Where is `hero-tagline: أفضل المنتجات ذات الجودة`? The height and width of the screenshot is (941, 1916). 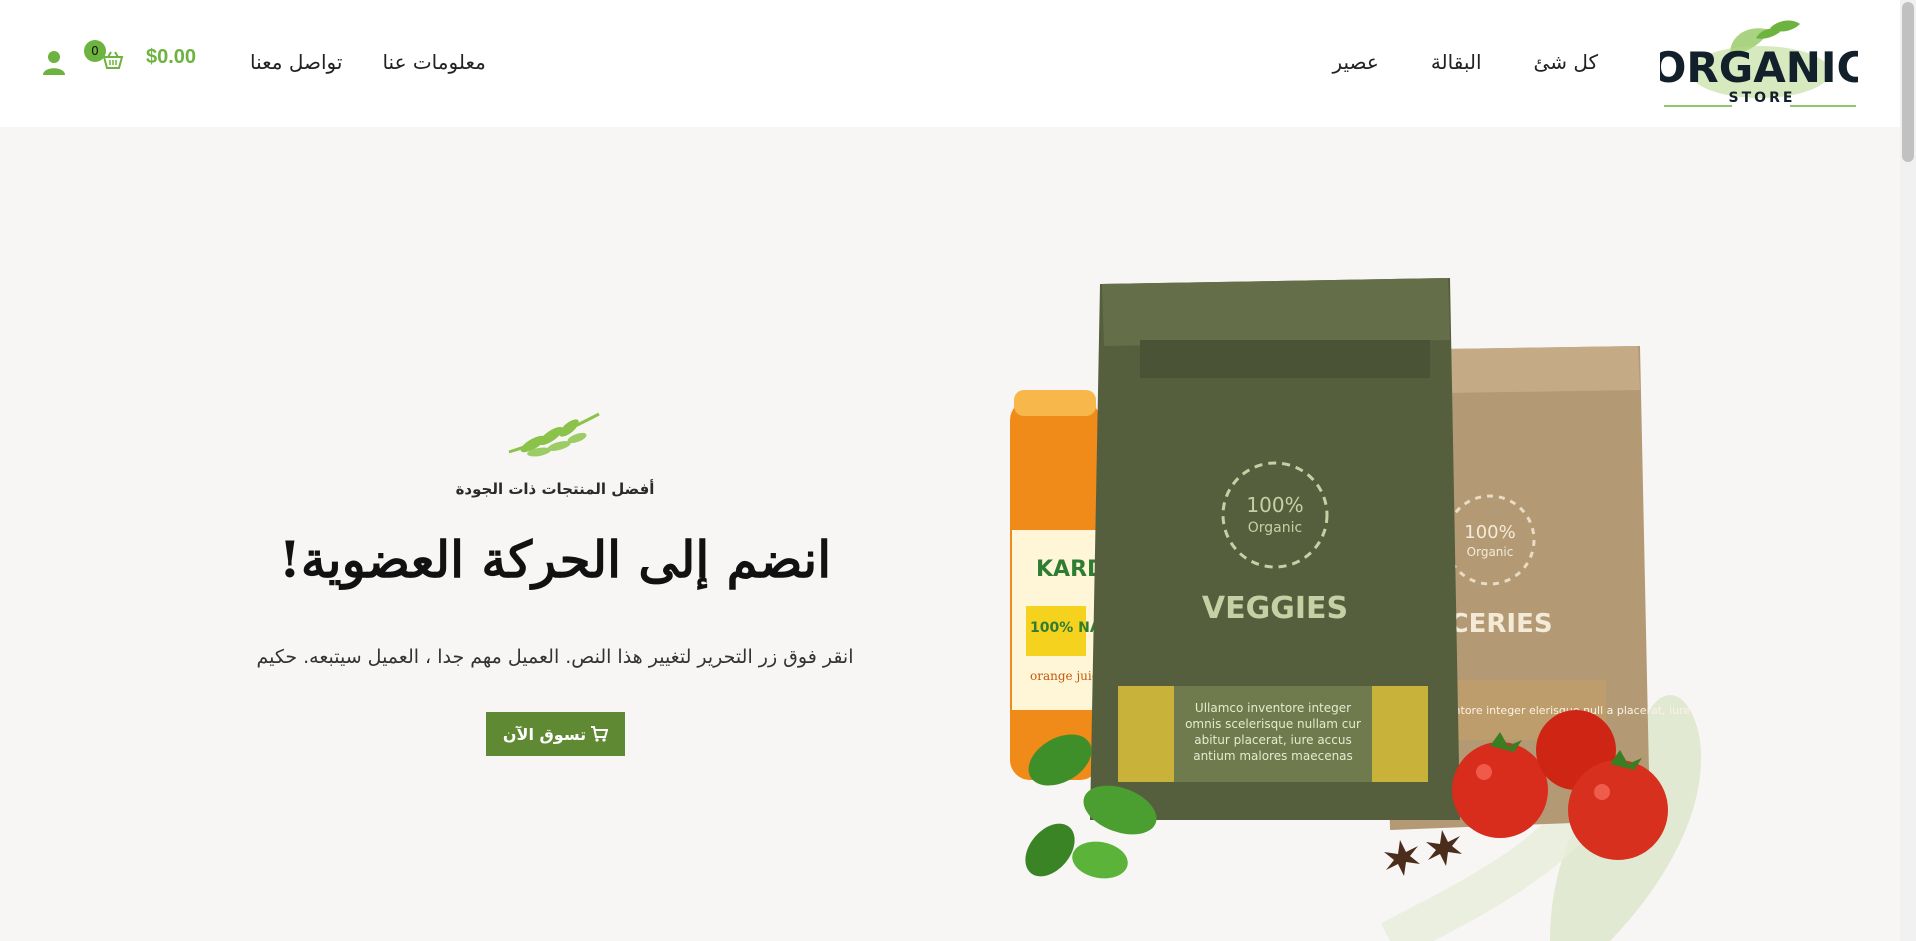 hero-tagline: أفضل المنتجات ذات الجودة is located at coordinates (555, 489).